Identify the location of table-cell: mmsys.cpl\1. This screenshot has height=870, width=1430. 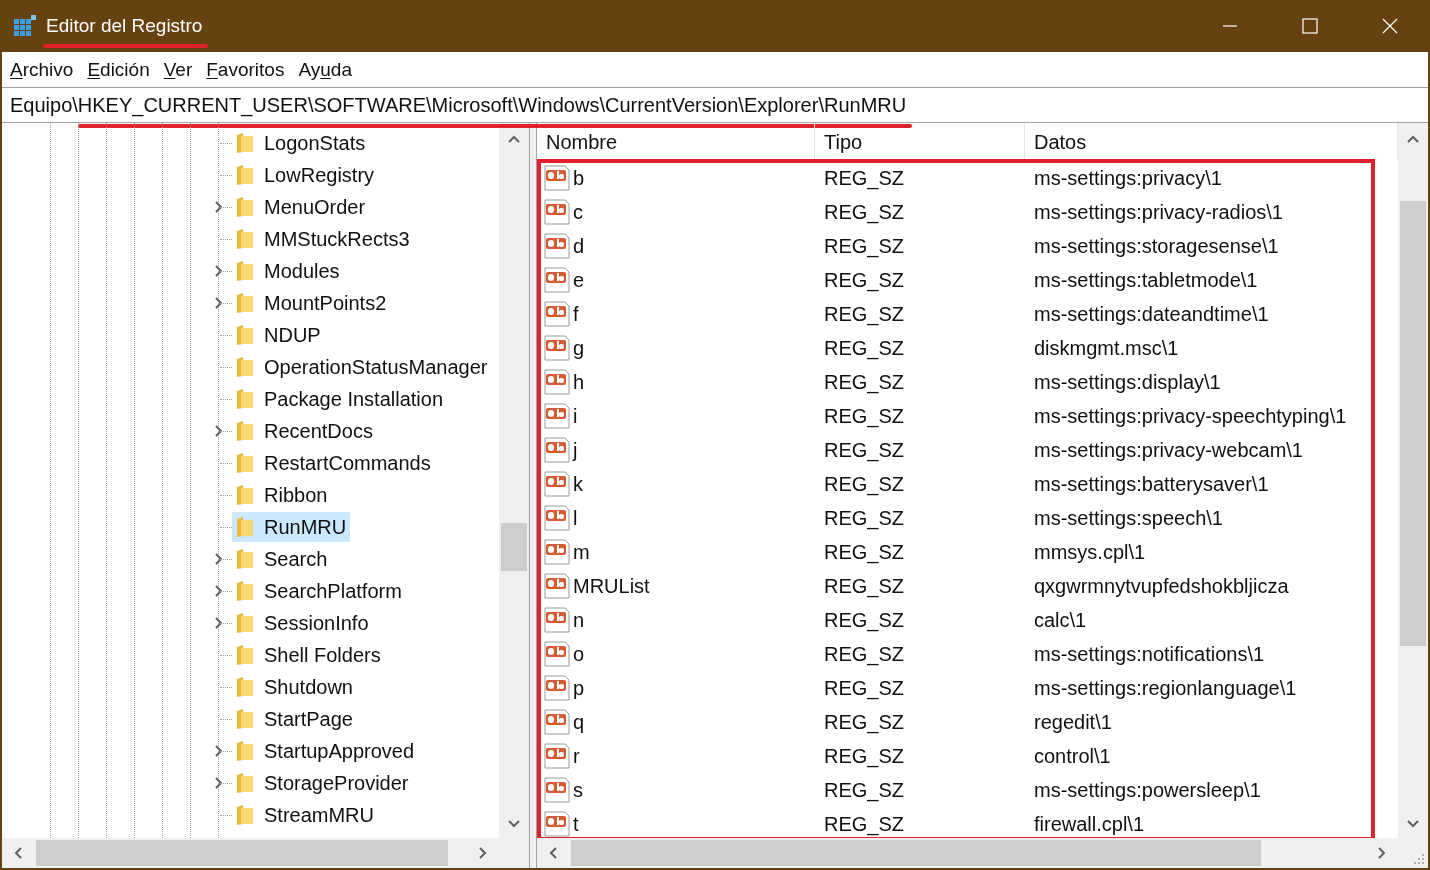
(1090, 552).